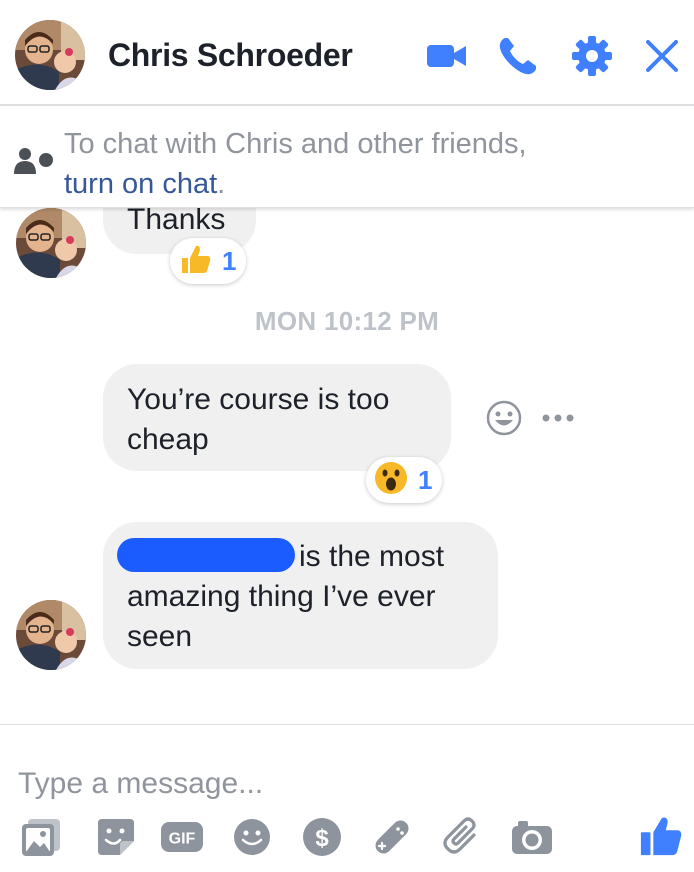 Image resolution: width=694 pixels, height=872 pixels. I want to click on gif-label: GIF, so click(182, 839).